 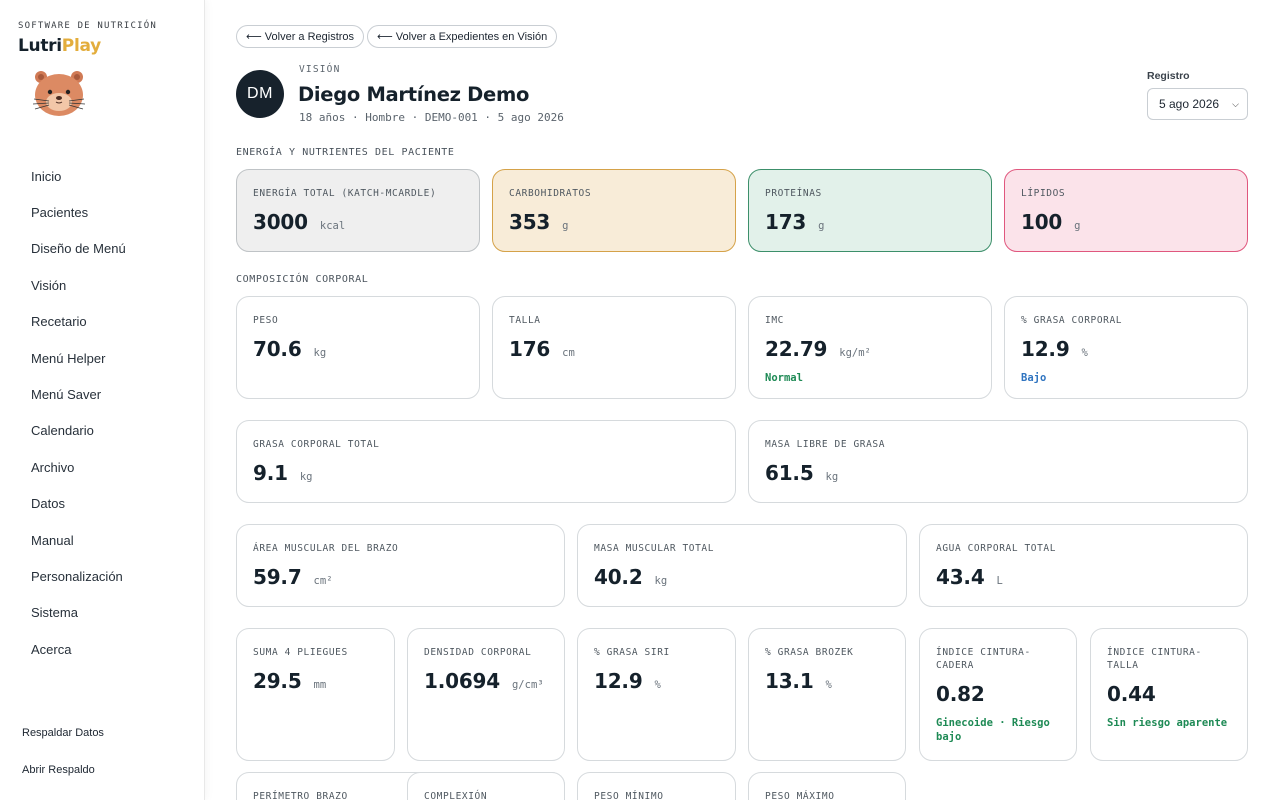 I want to click on registro-label: Registro, so click(x=1168, y=76).